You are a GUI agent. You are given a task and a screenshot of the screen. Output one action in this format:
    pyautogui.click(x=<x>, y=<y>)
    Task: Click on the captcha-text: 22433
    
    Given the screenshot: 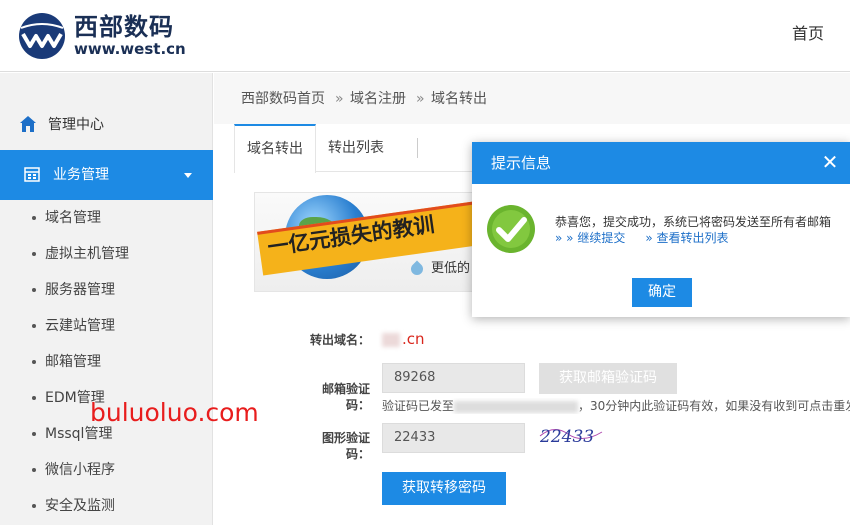 What is the action you would take?
    pyautogui.click(x=566, y=437)
    